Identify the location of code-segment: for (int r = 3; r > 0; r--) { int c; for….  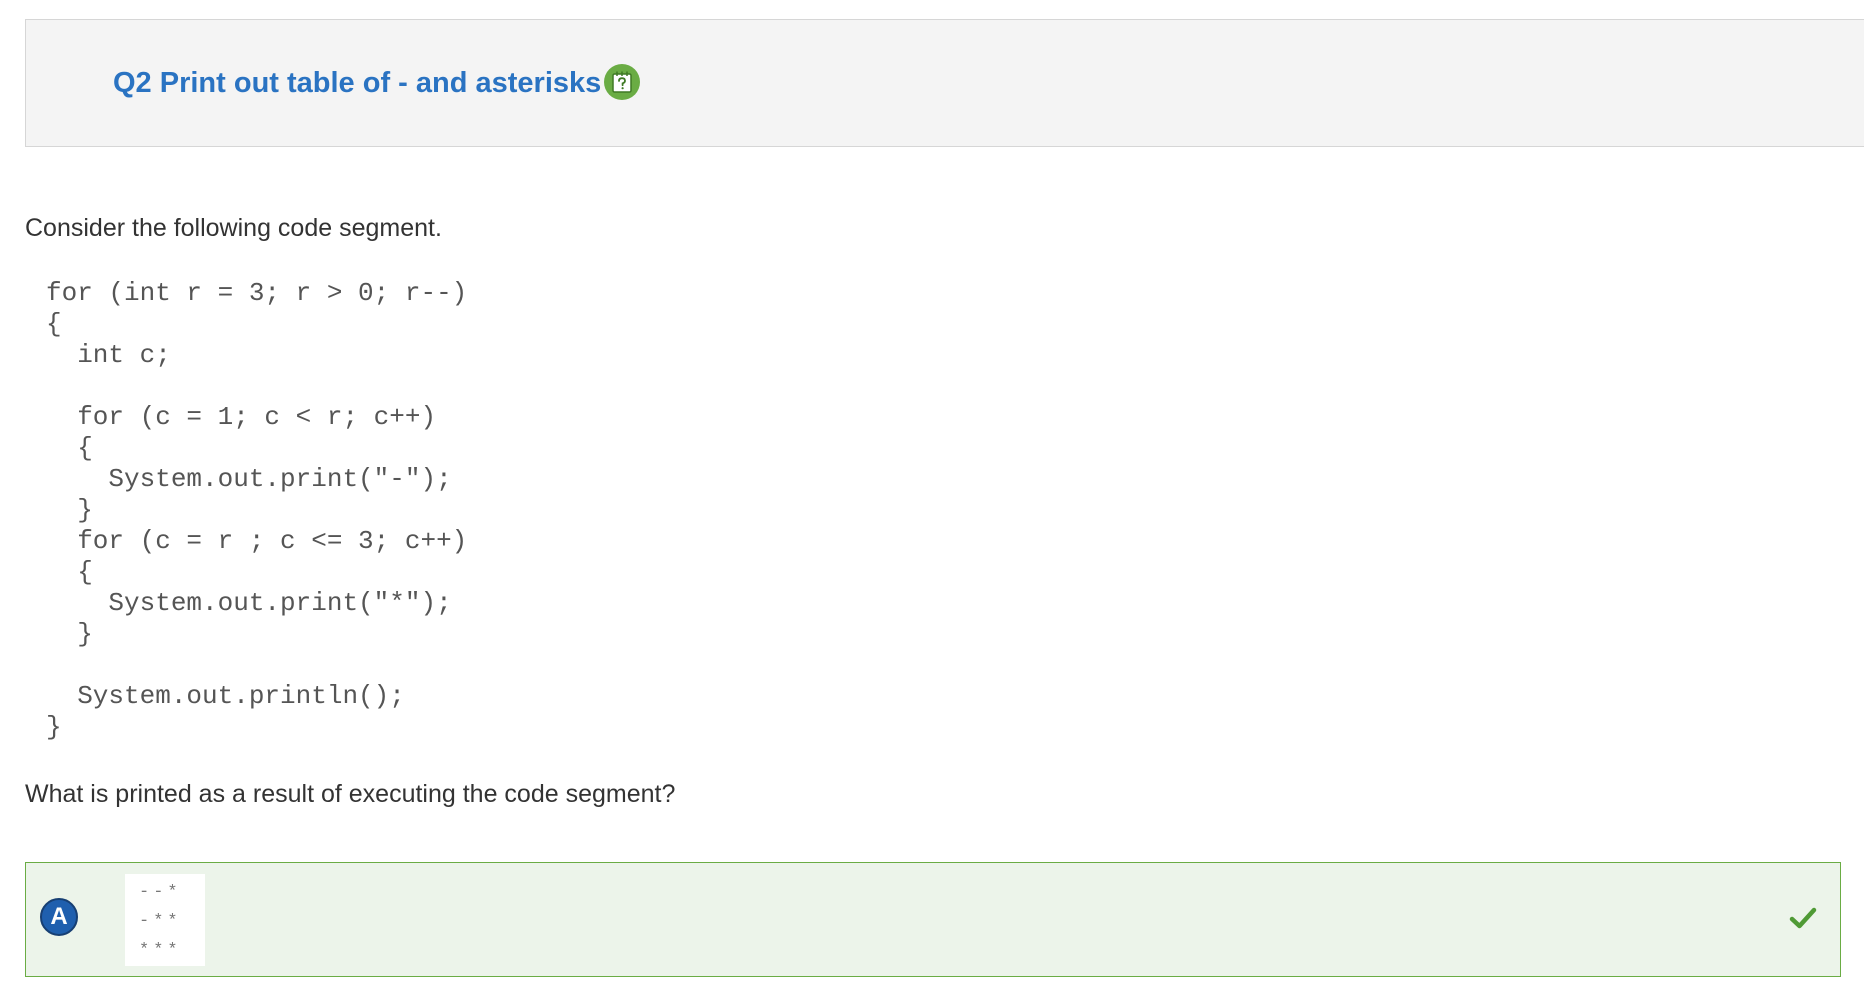
(256, 510).